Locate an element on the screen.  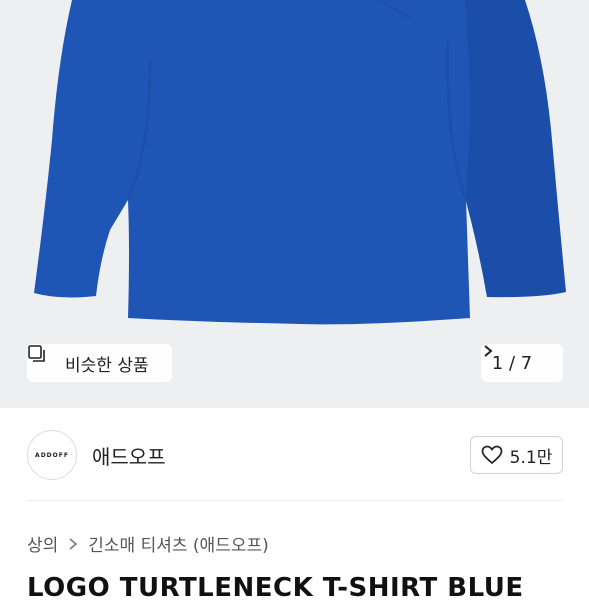
breadcrumb: 상의 긴소매 티셔츠 (애드오프) is located at coordinates (148, 543).